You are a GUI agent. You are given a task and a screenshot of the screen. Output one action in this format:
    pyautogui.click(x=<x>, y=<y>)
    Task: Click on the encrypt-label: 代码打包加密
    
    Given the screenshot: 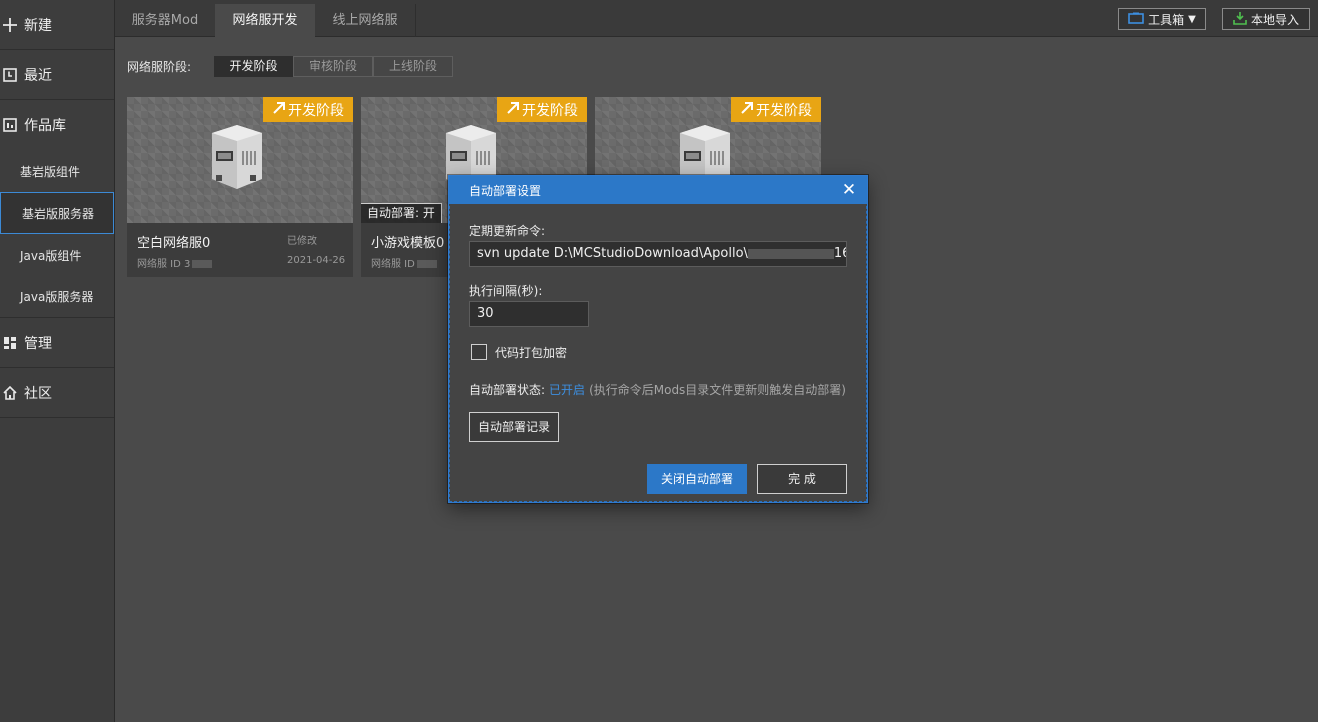 What is the action you would take?
    pyautogui.click(x=531, y=353)
    